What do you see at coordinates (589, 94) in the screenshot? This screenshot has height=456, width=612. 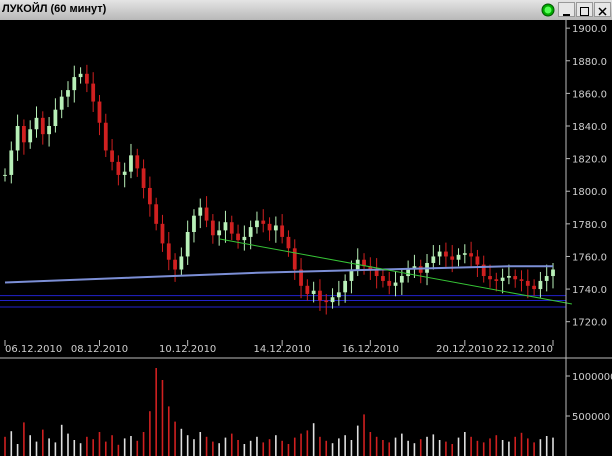 I see `price-tick-label: 1860.0` at bounding box center [589, 94].